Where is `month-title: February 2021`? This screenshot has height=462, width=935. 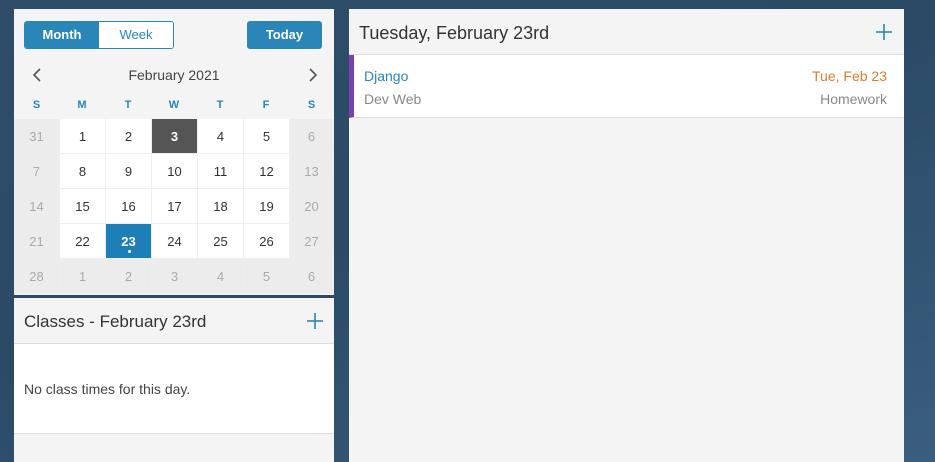
month-title: February 2021 is located at coordinates (174, 75).